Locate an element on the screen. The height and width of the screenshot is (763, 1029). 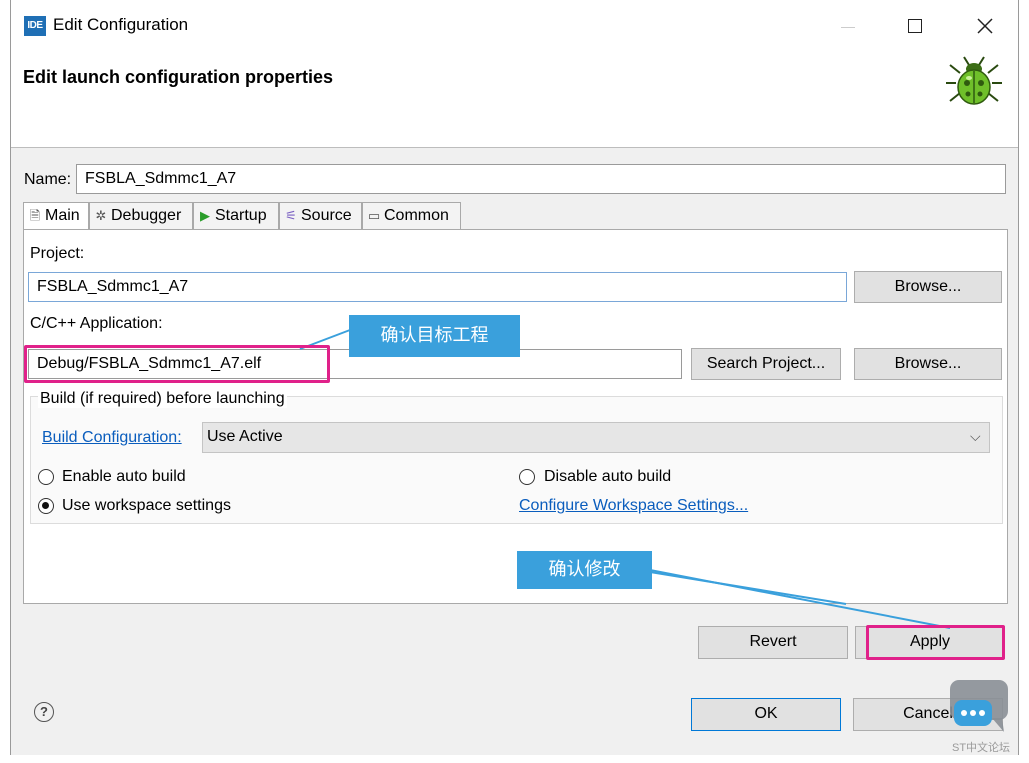
callout-confirm-target-project: 确认目标工程 is located at coordinates (434, 336).